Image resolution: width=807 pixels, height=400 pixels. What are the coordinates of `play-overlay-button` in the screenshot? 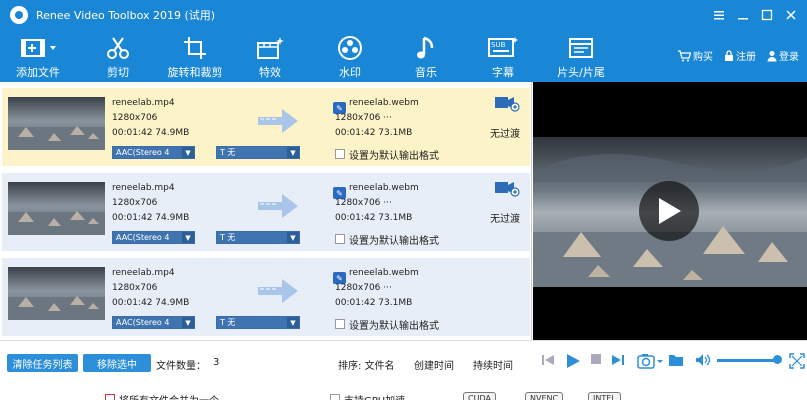 It's located at (669, 211).